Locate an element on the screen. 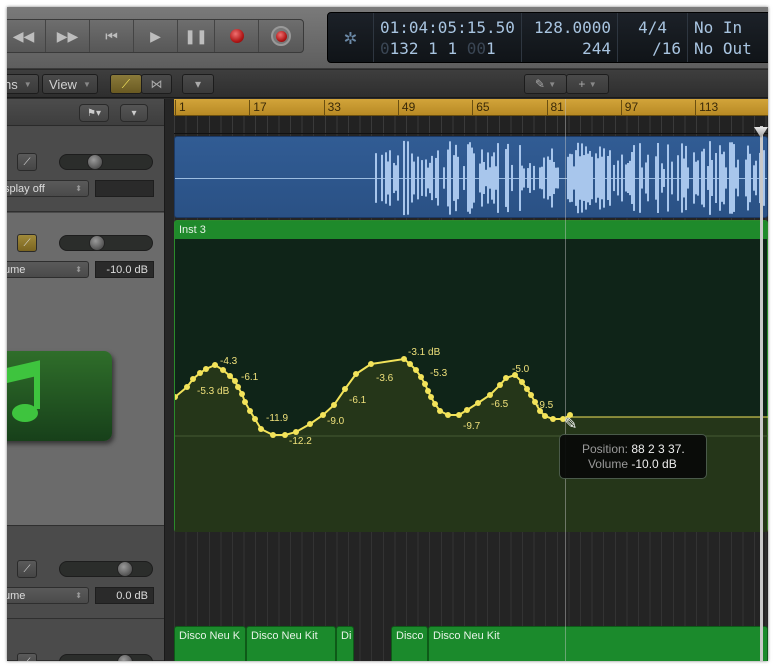 This screenshot has width=775, height=668. pause-button: ❚❚ is located at coordinates (196, 36).